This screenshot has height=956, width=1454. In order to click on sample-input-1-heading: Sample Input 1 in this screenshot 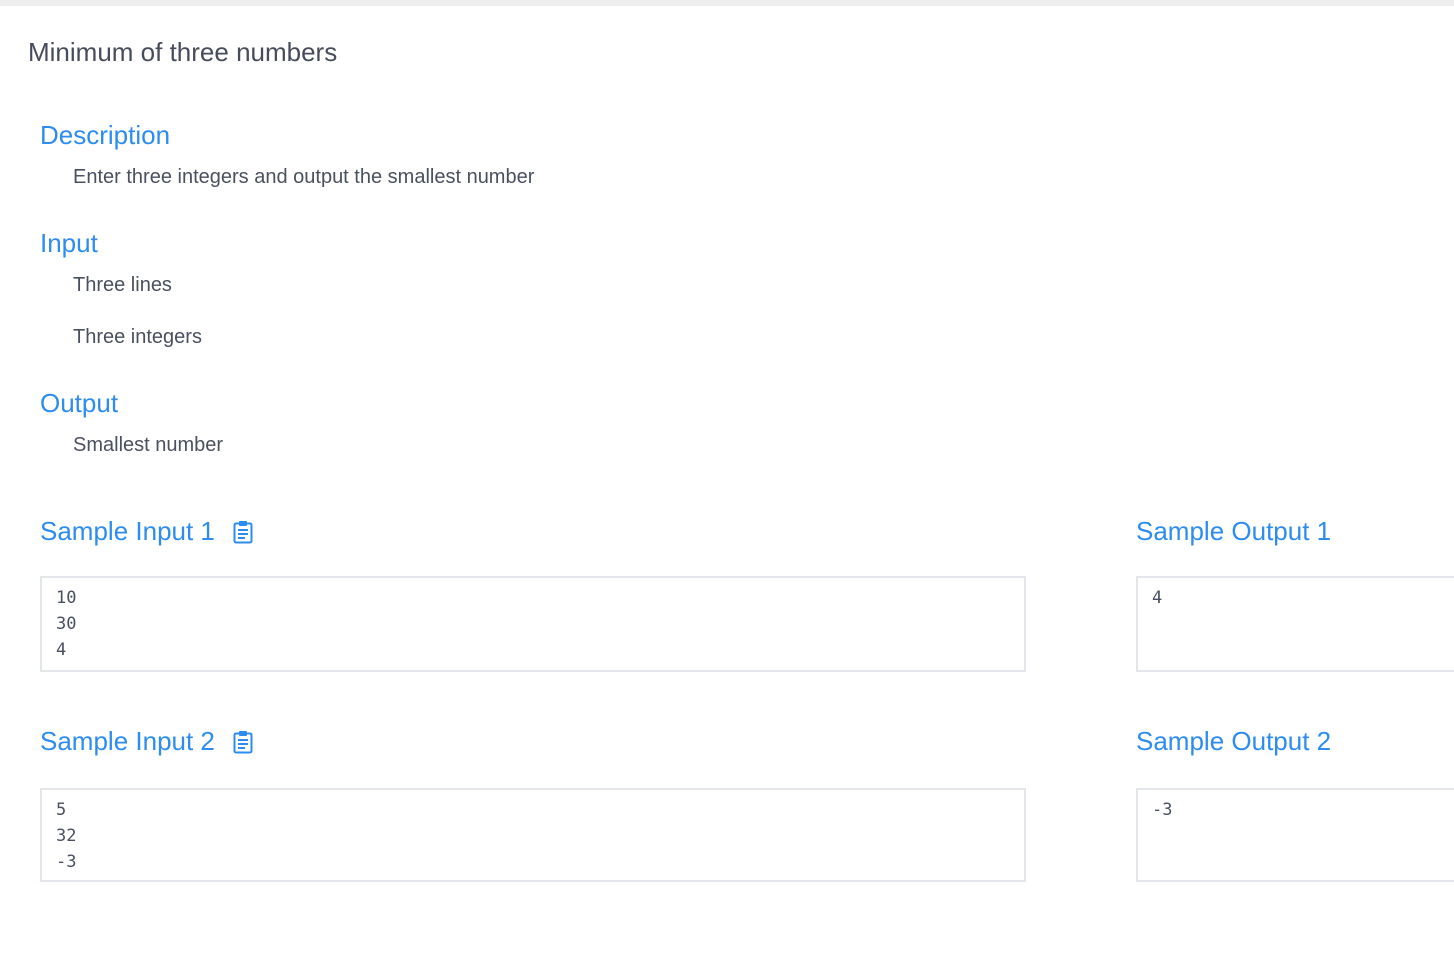, I will do `click(146, 531)`.